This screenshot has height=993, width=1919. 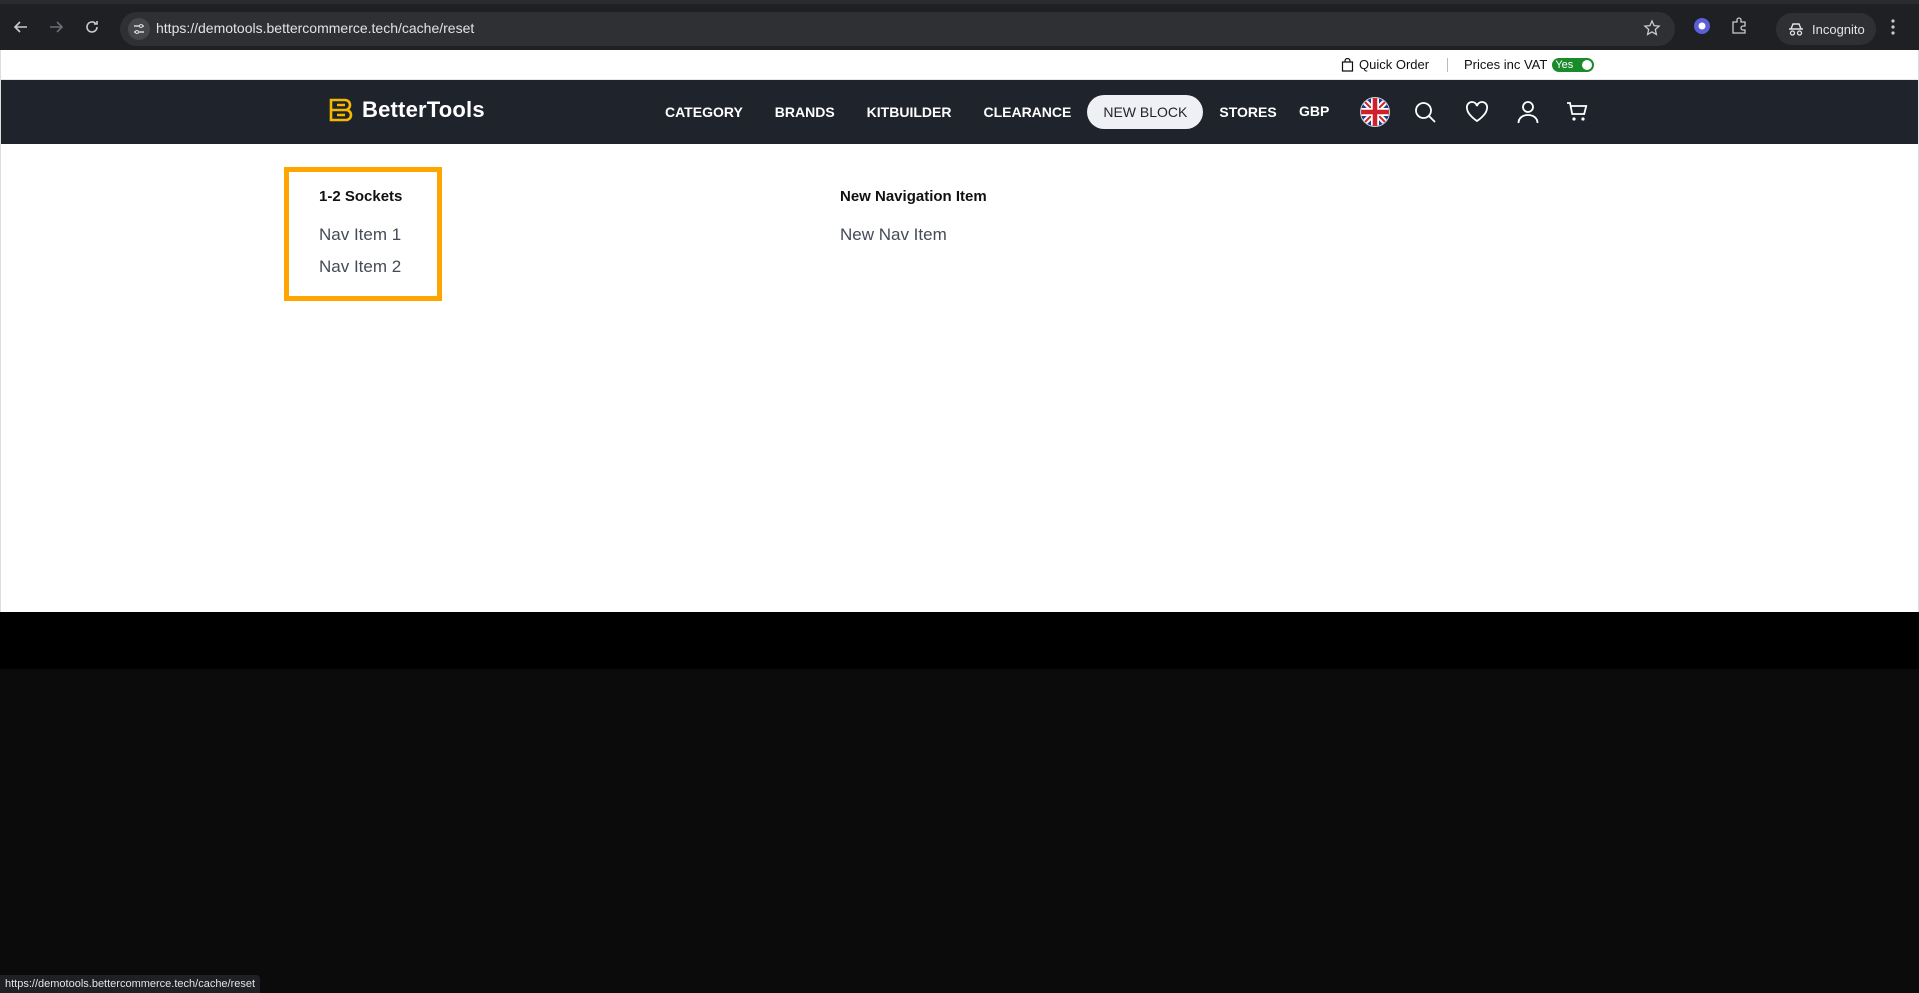 What do you see at coordinates (1506, 64) in the screenshot?
I see `vat-label: Prices inc VAT` at bounding box center [1506, 64].